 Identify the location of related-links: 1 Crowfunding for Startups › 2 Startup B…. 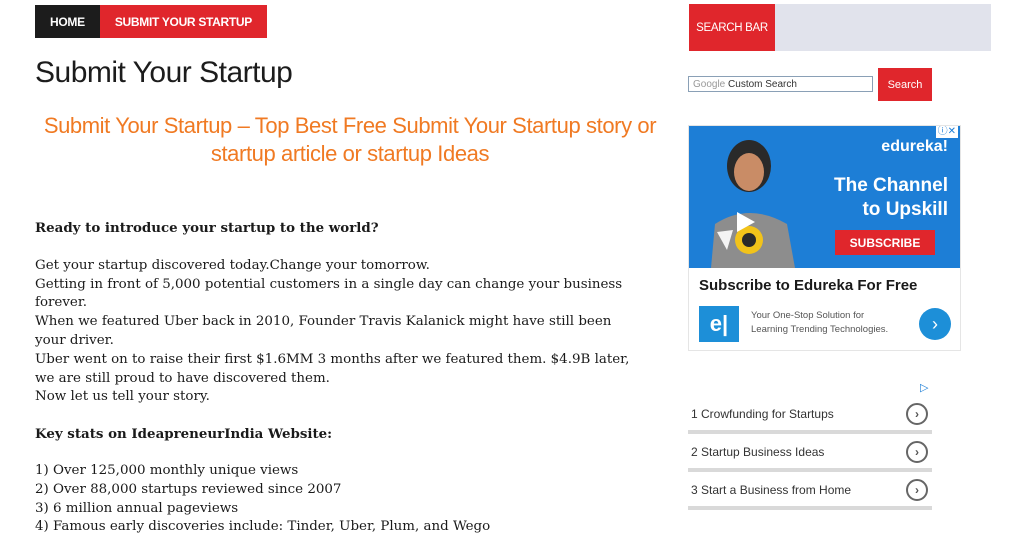
(810, 453).